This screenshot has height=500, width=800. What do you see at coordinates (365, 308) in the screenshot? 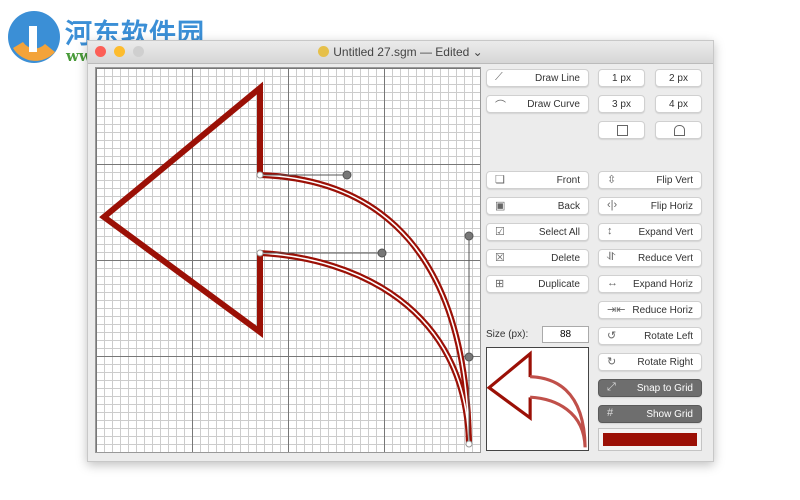
I see `arrow-curves` at bounding box center [365, 308].